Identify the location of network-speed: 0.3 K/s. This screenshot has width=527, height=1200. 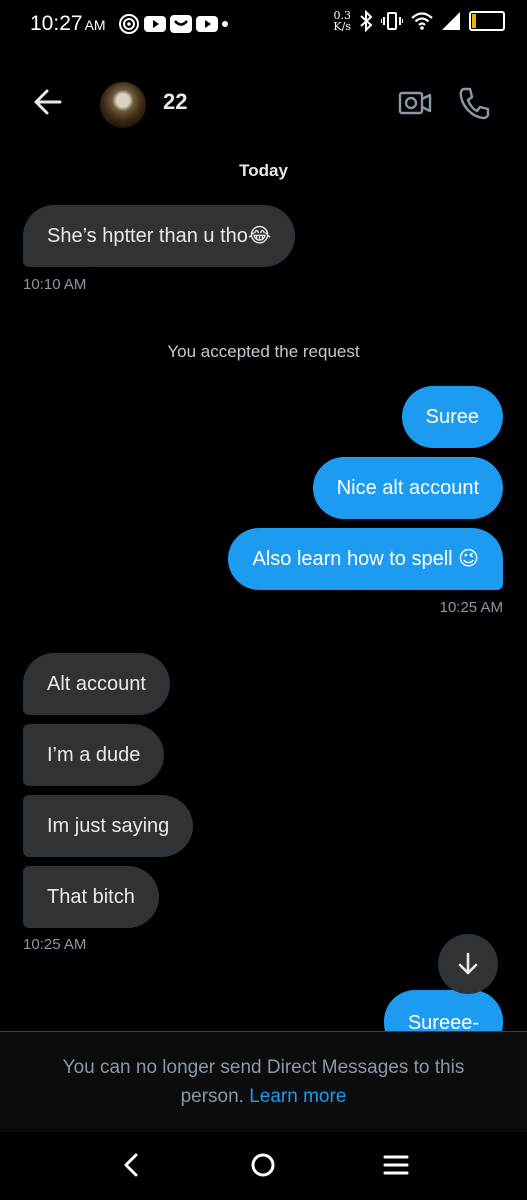
(342, 21).